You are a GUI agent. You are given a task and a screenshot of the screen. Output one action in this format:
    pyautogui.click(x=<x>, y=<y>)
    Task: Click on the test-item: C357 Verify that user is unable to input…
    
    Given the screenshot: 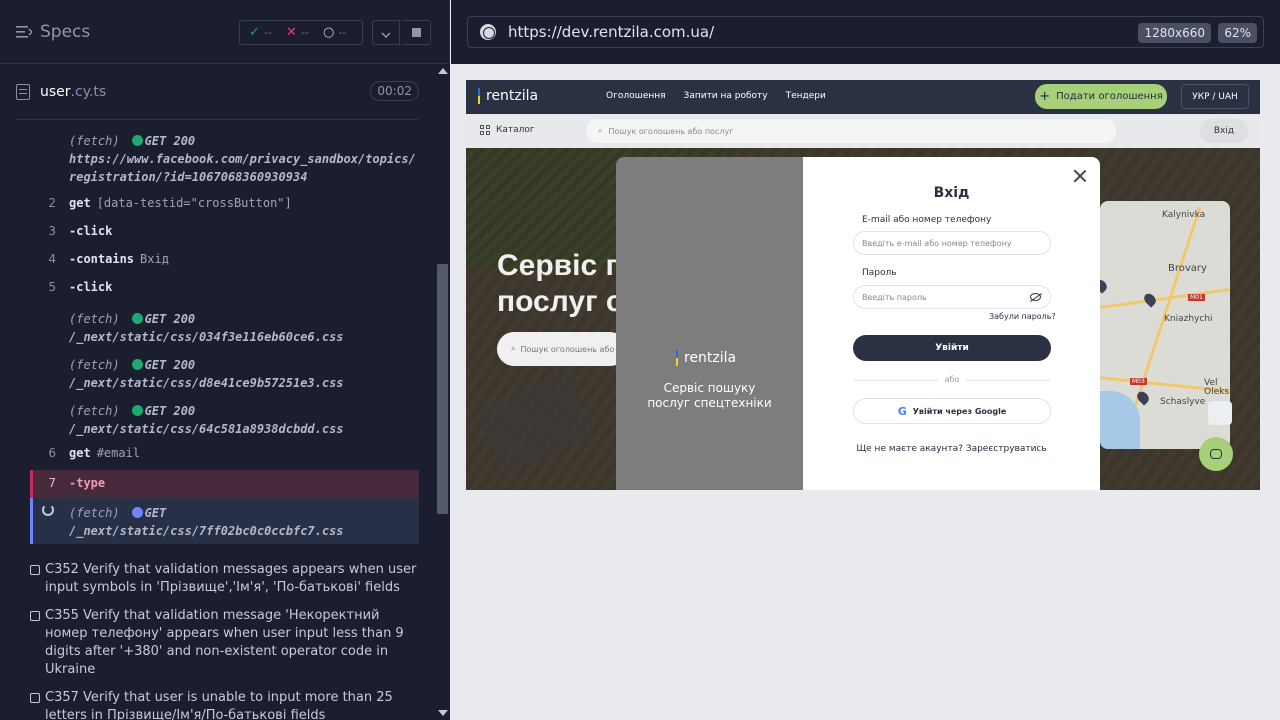 What is the action you would take?
    pyautogui.click(x=224, y=704)
    